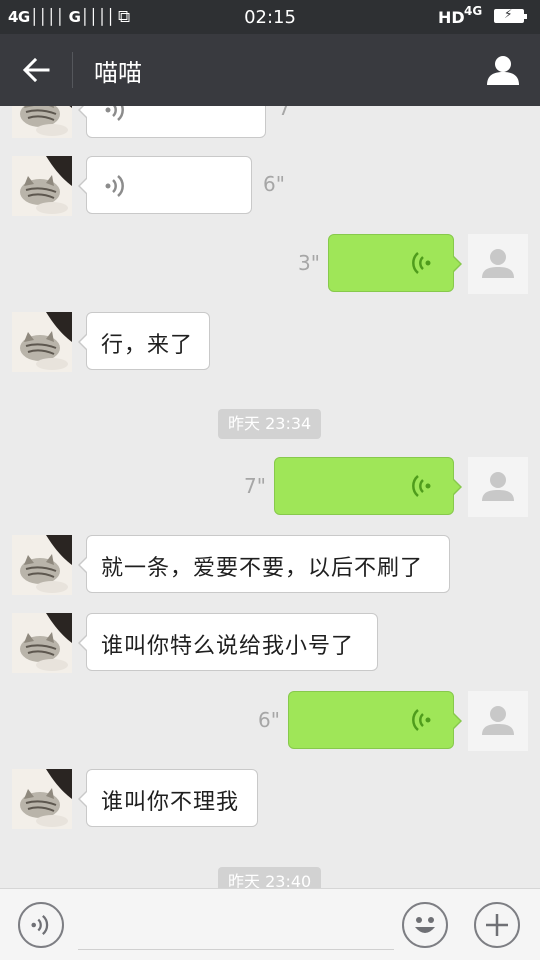 Image resolution: width=540 pixels, height=960 pixels. I want to click on chat-input-bar, so click(270, 924).